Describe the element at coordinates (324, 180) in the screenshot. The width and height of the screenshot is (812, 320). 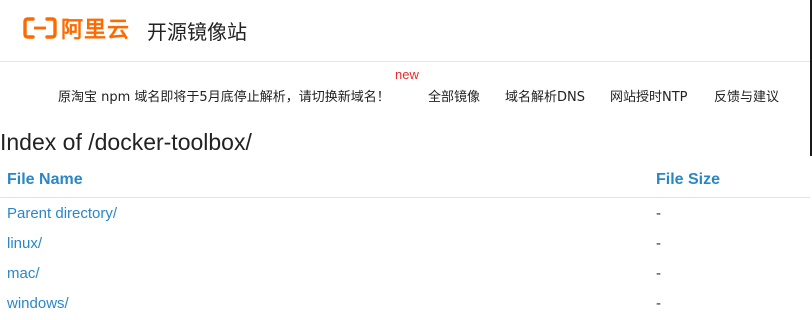
I see `column-header-file-name: File Name` at that location.